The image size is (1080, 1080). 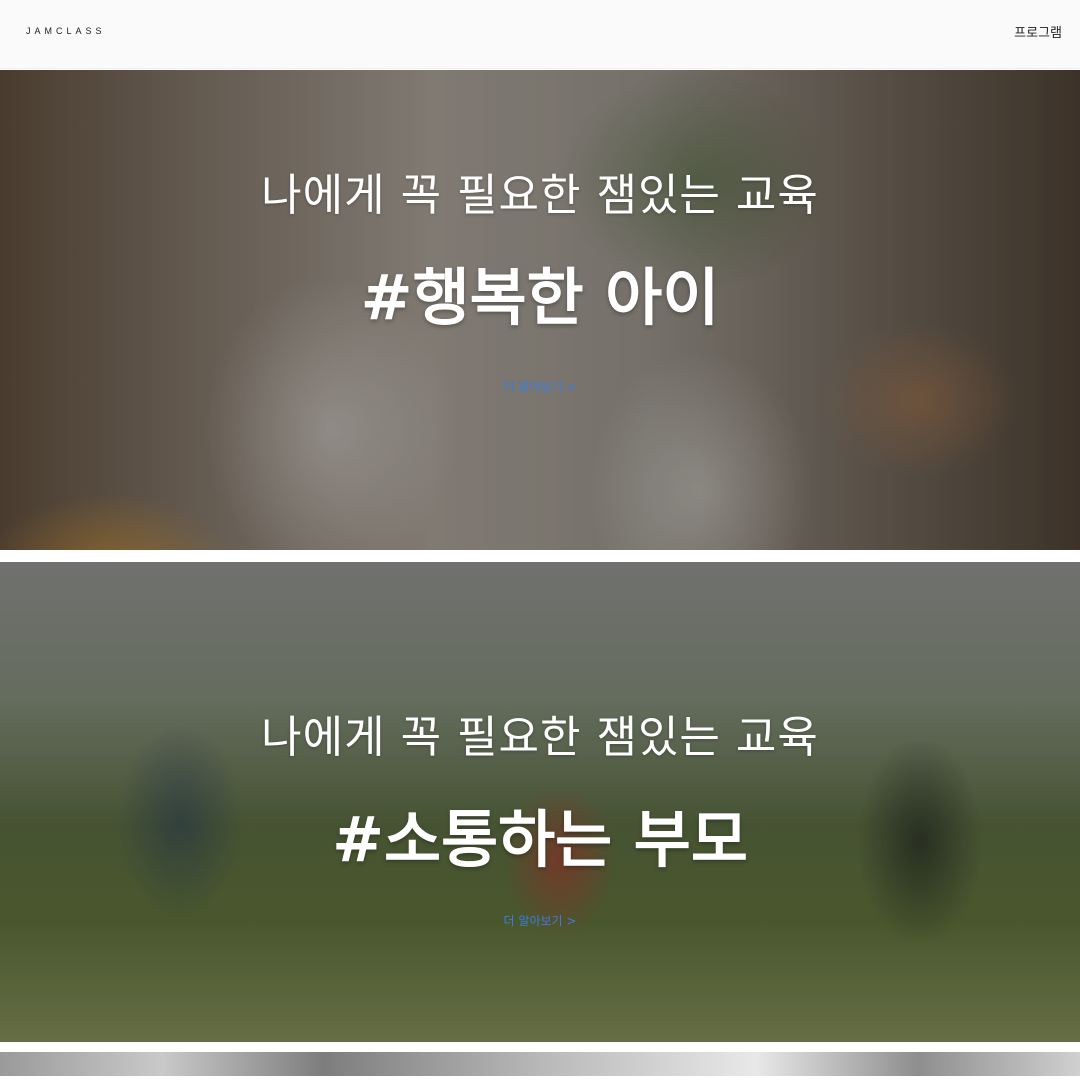 What do you see at coordinates (540, 34) in the screenshot?
I see `site-header: JAMCLASS 프로그램` at bounding box center [540, 34].